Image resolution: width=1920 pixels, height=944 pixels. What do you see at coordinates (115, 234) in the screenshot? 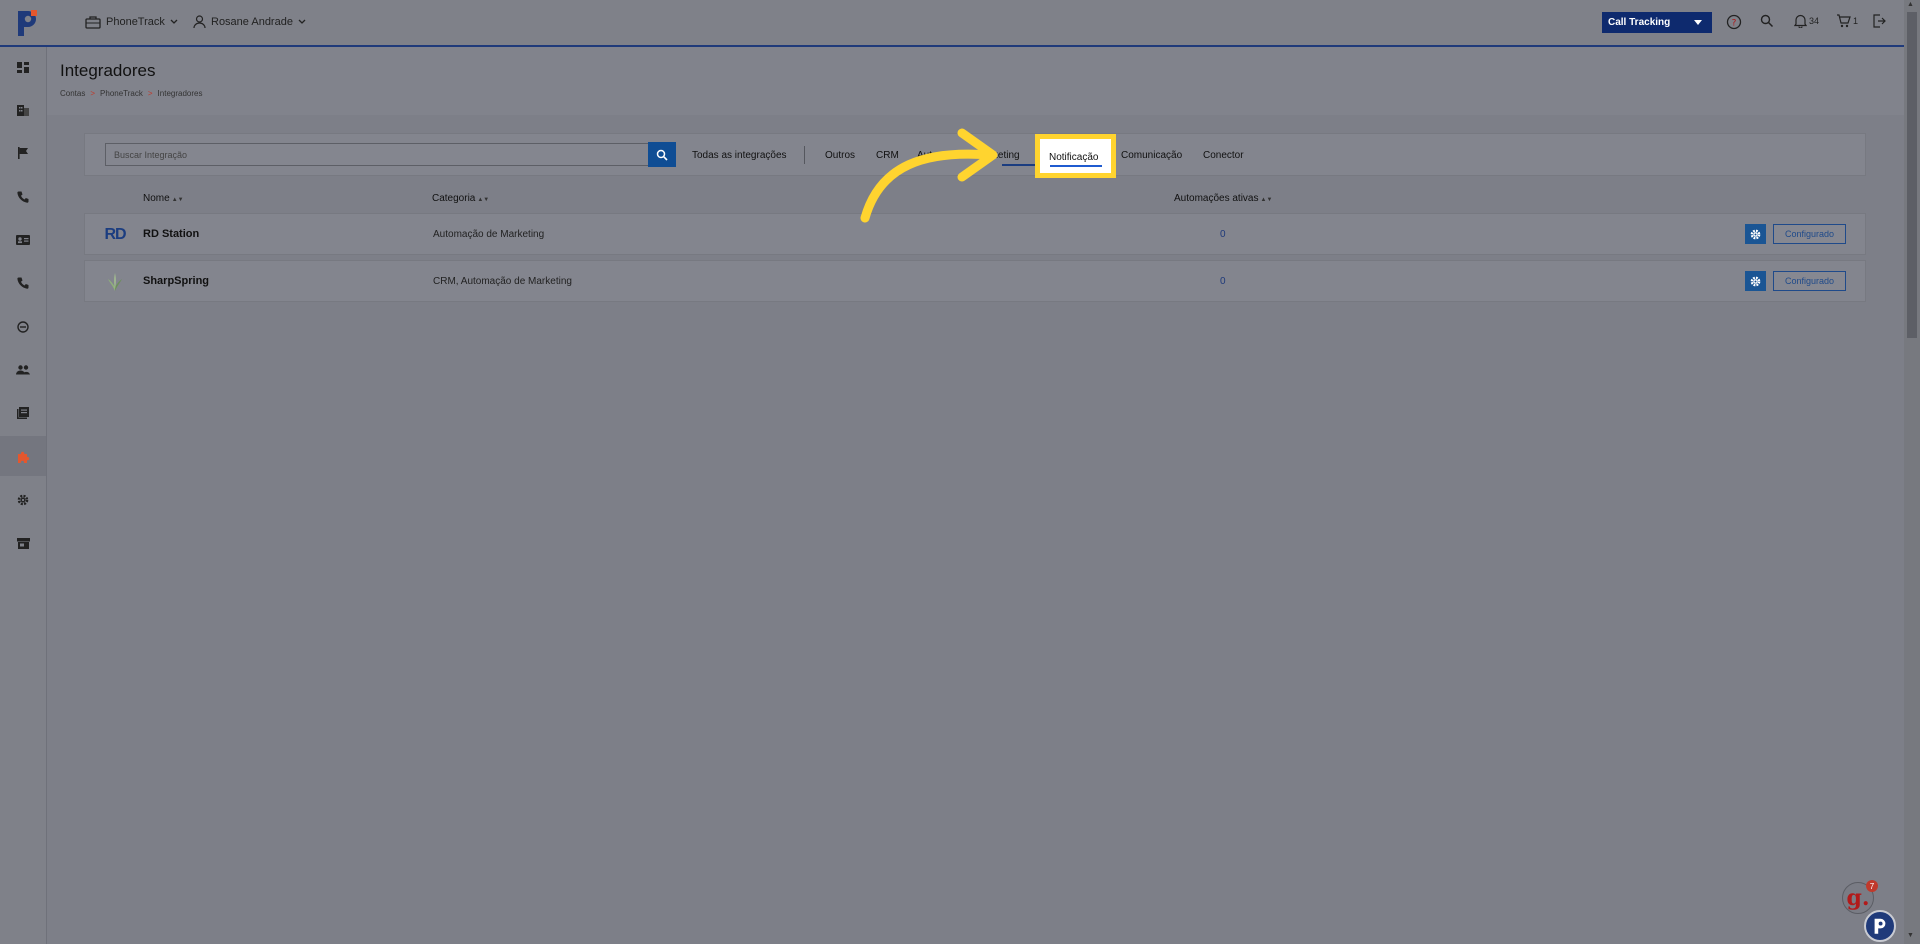
I see `rd-station-logo: RD` at bounding box center [115, 234].